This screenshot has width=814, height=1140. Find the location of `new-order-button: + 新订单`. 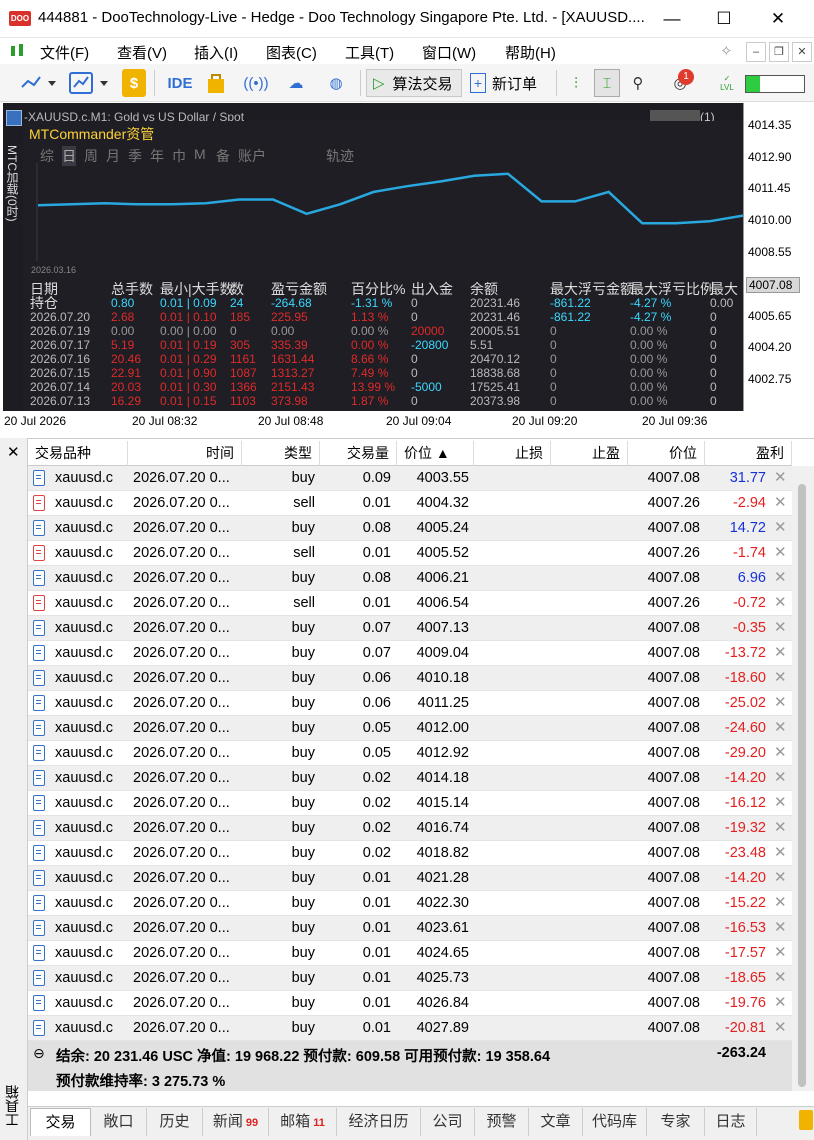

new-order-button: + 新订单 is located at coordinates (510, 83).